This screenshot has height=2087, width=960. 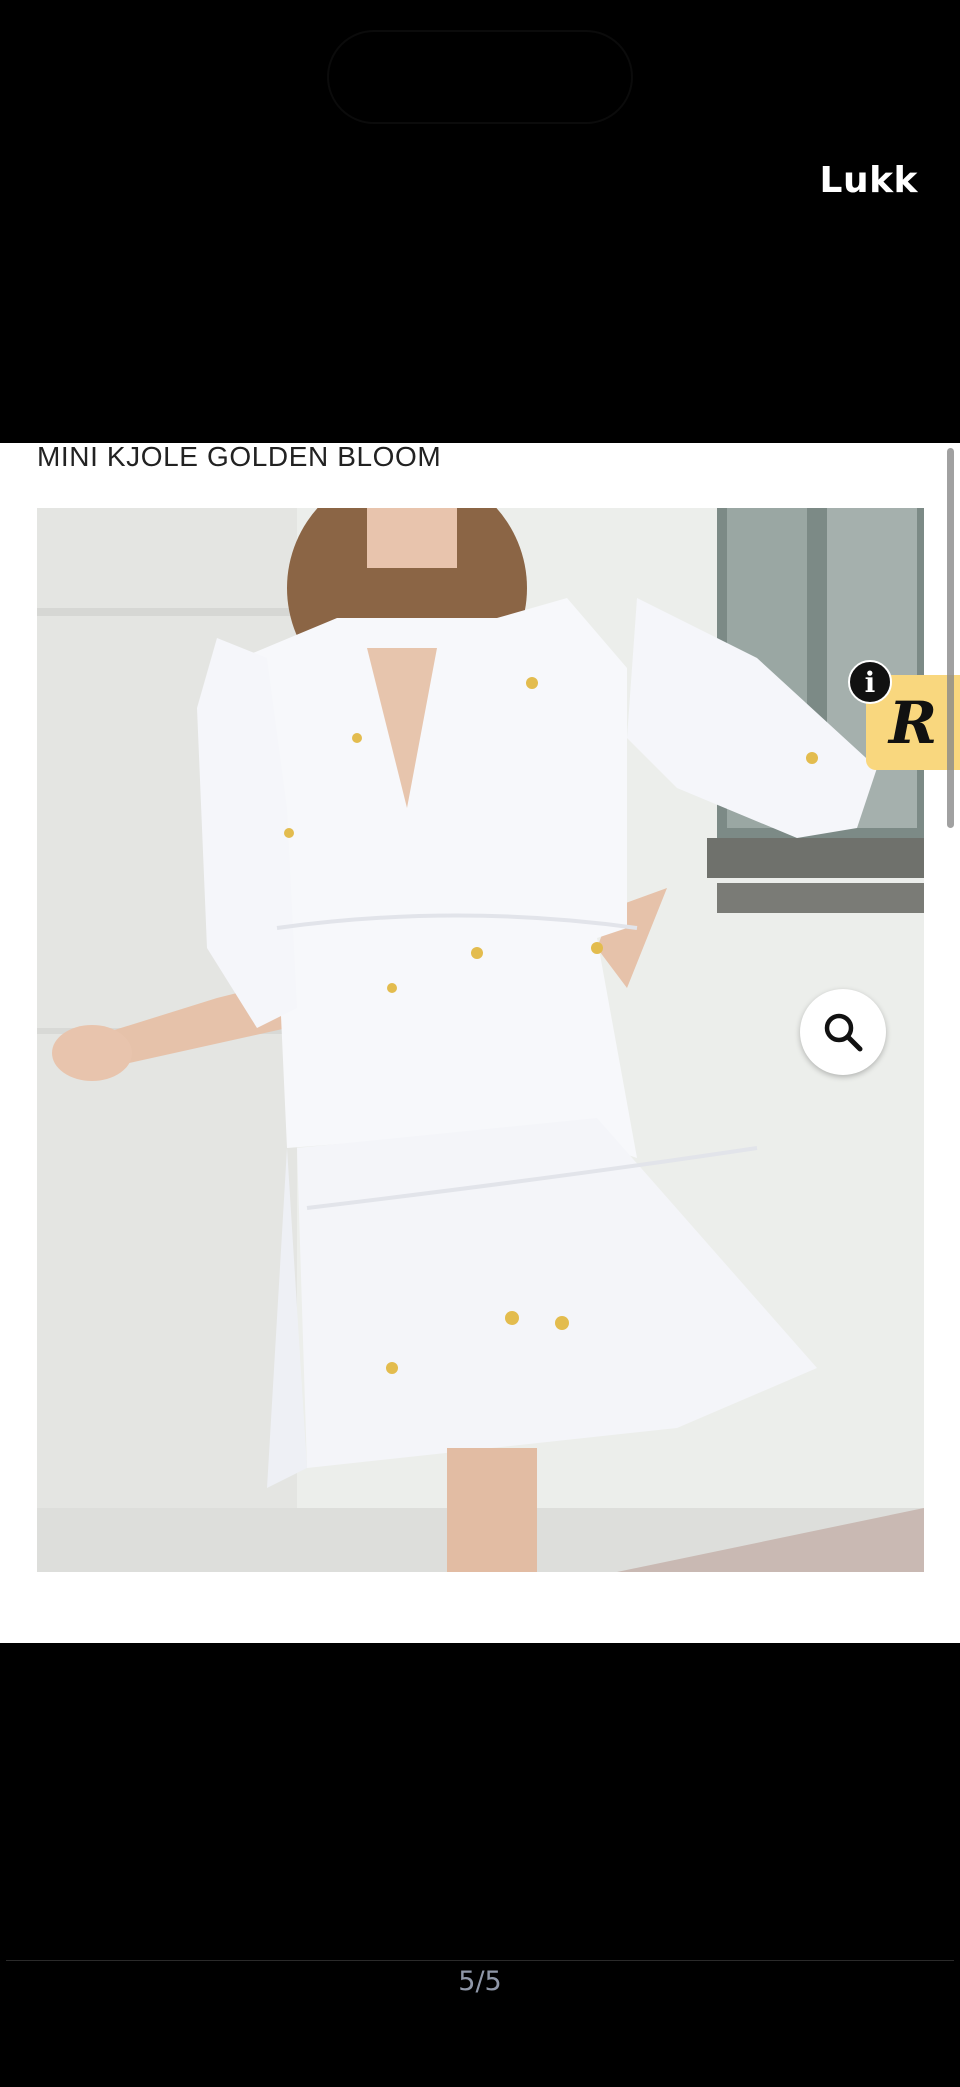 What do you see at coordinates (239, 457) in the screenshot?
I see `product-title: MINI KJOLE GOLDEN BLOOM` at bounding box center [239, 457].